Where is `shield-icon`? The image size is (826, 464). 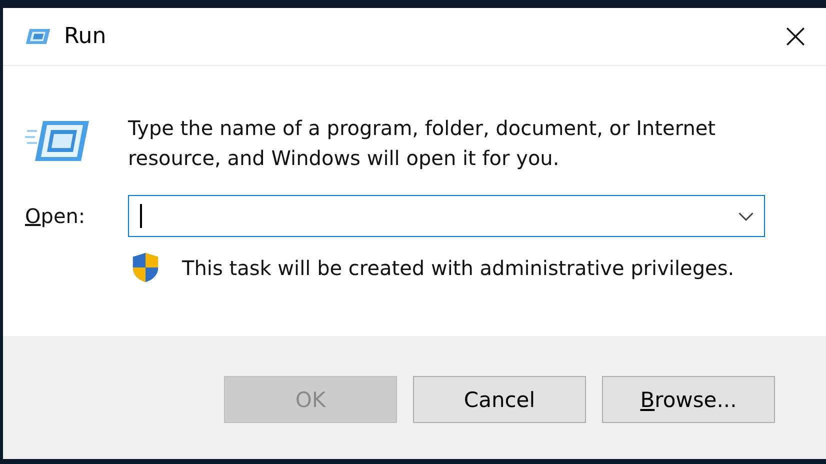
shield-icon is located at coordinates (145, 267).